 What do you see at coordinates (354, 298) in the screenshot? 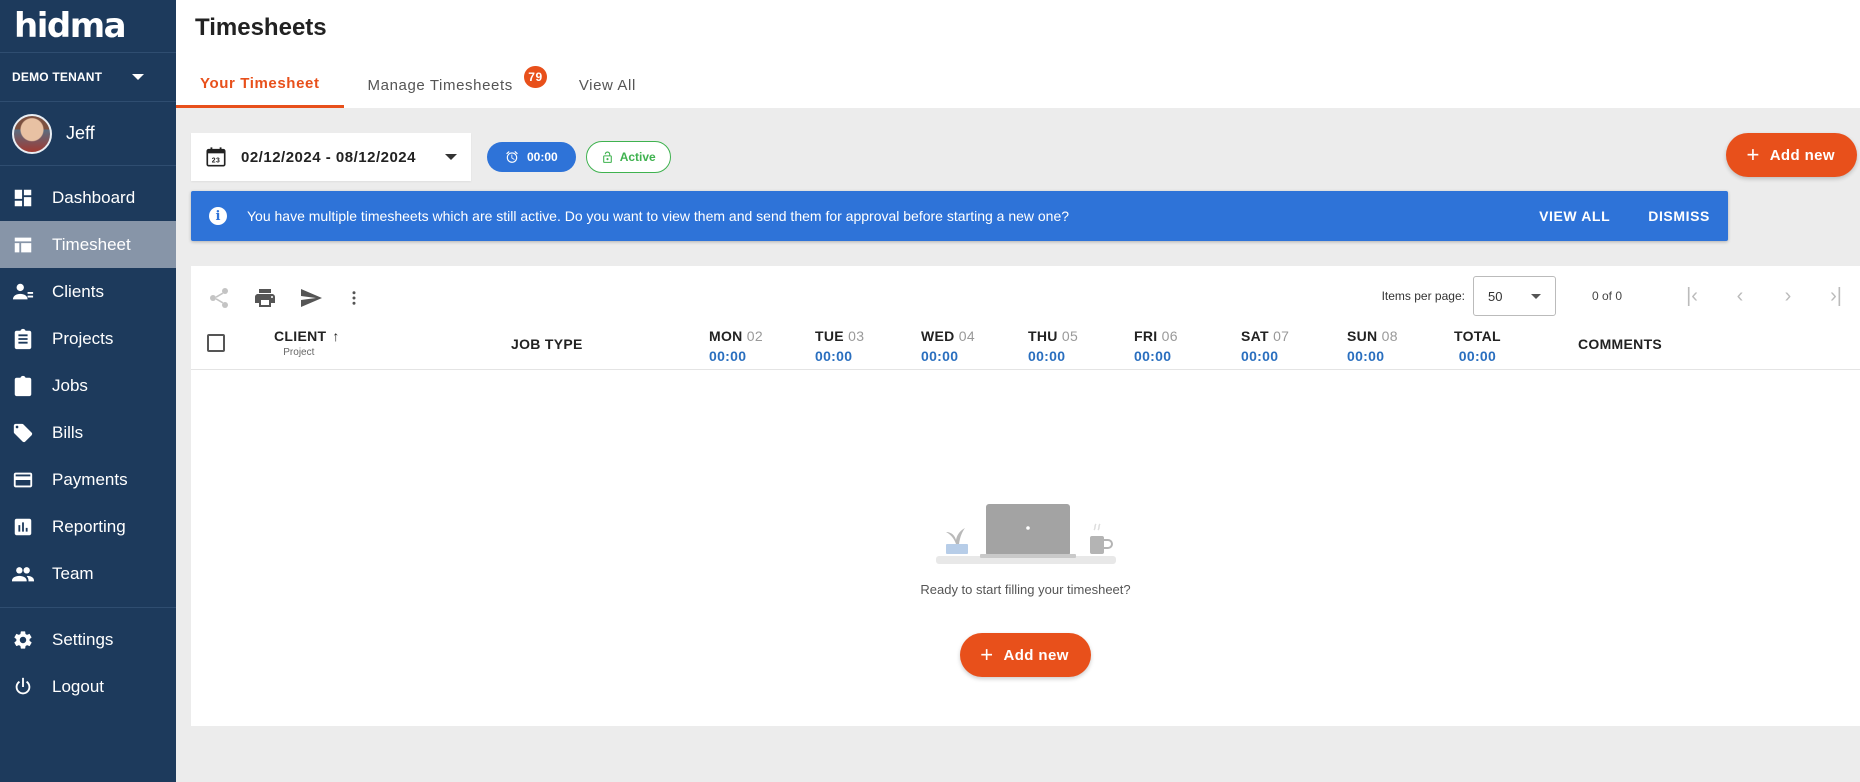
I see `more-vertical-icon` at bounding box center [354, 298].